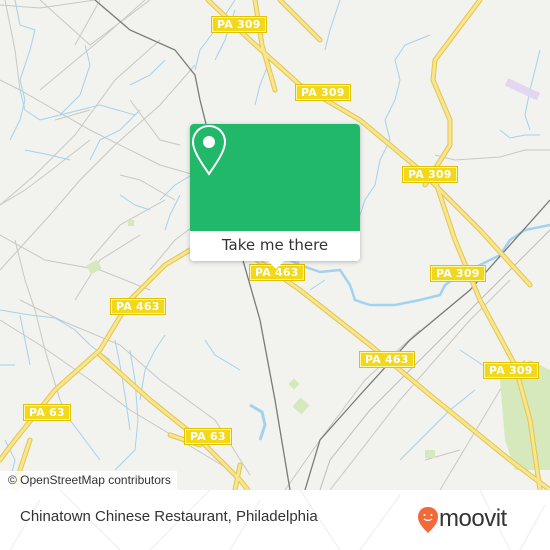 The height and width of the screenshot is (550, 550). What do you see at coordinates (428, 520) in the screenshot?
I see `moovit-pin-logo-icon` at bounding box center [428, 520].